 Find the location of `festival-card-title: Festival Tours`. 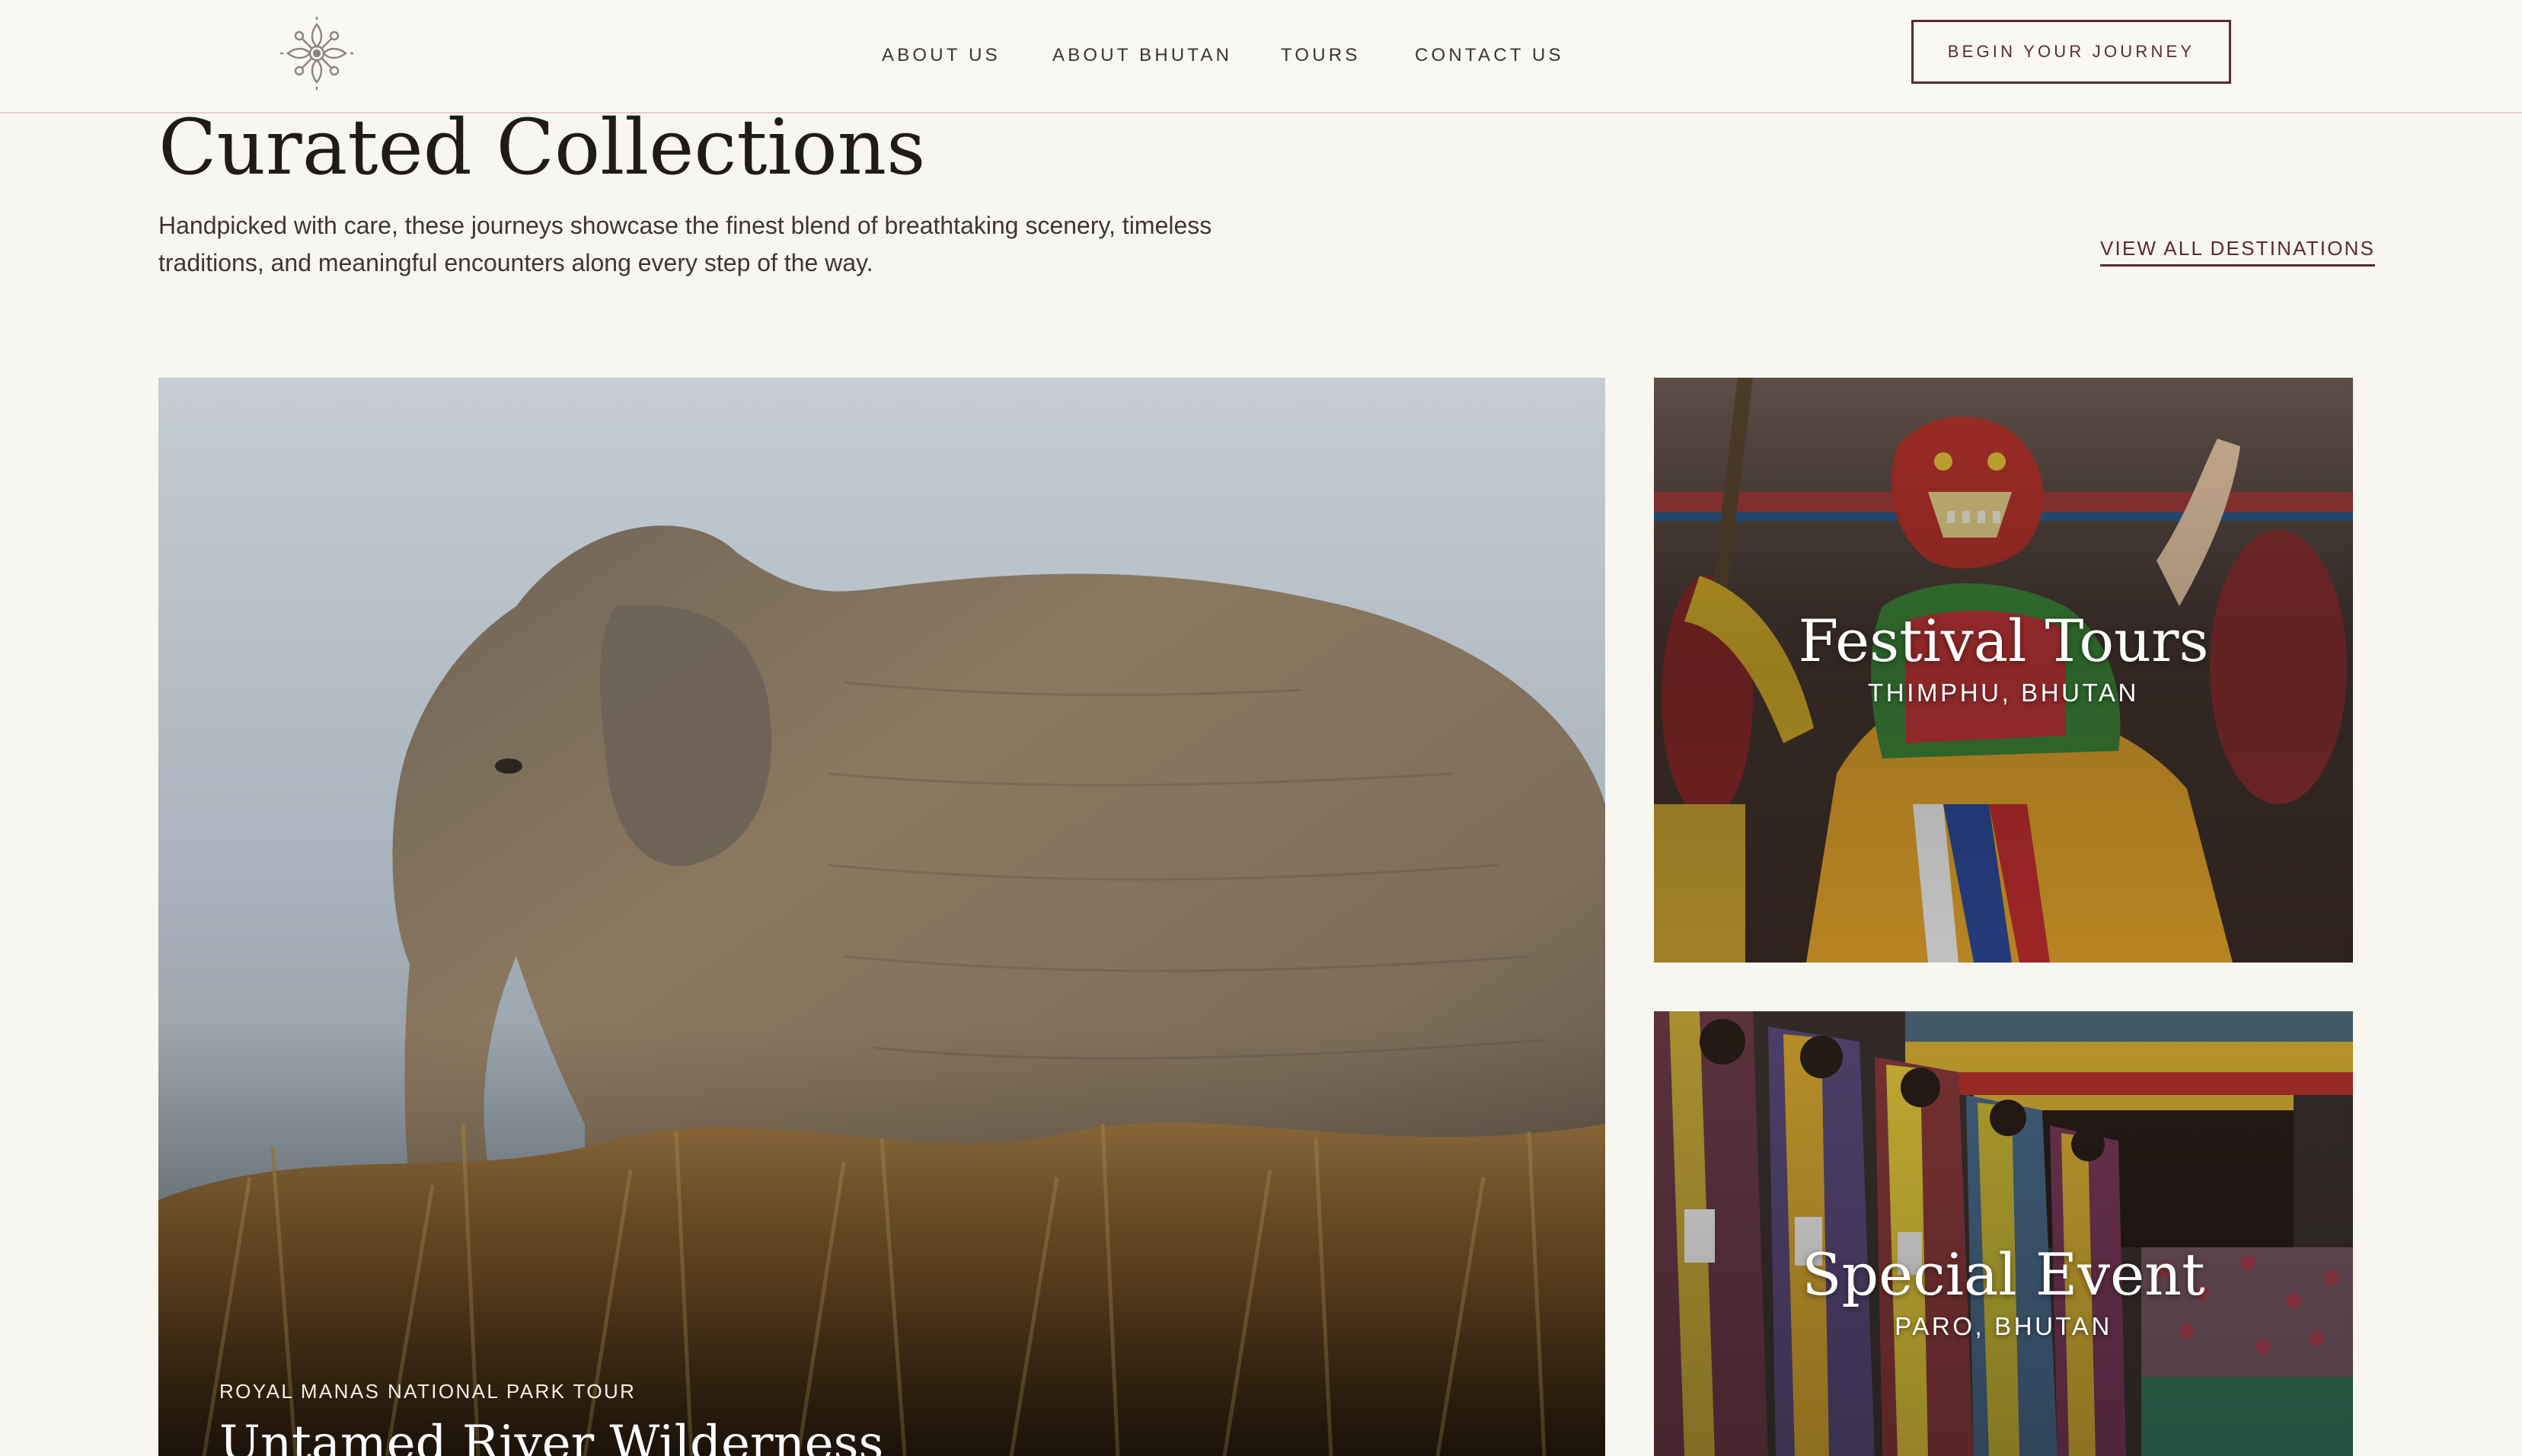

festival-card-title: Festival Tours is located at coordinates (2003, 641).